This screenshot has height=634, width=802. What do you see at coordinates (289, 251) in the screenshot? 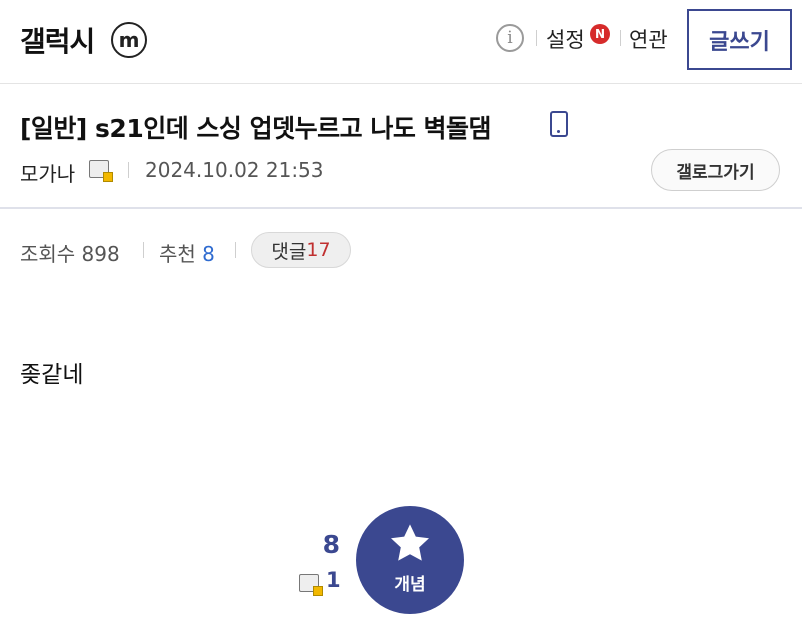
I see `comment-label: 댓글` at bounding box center [289, 251].